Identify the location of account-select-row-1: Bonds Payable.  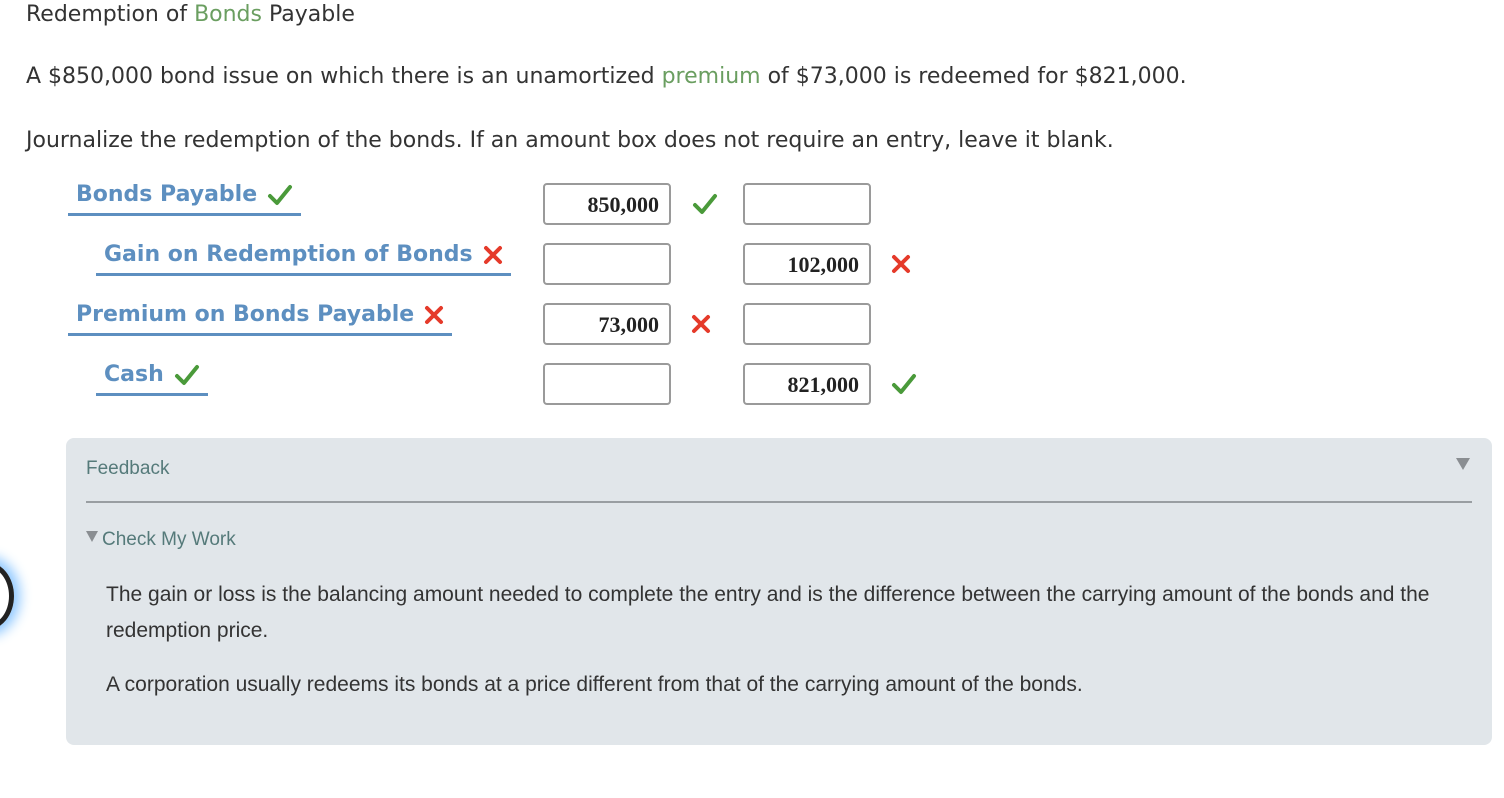
(185, 199).